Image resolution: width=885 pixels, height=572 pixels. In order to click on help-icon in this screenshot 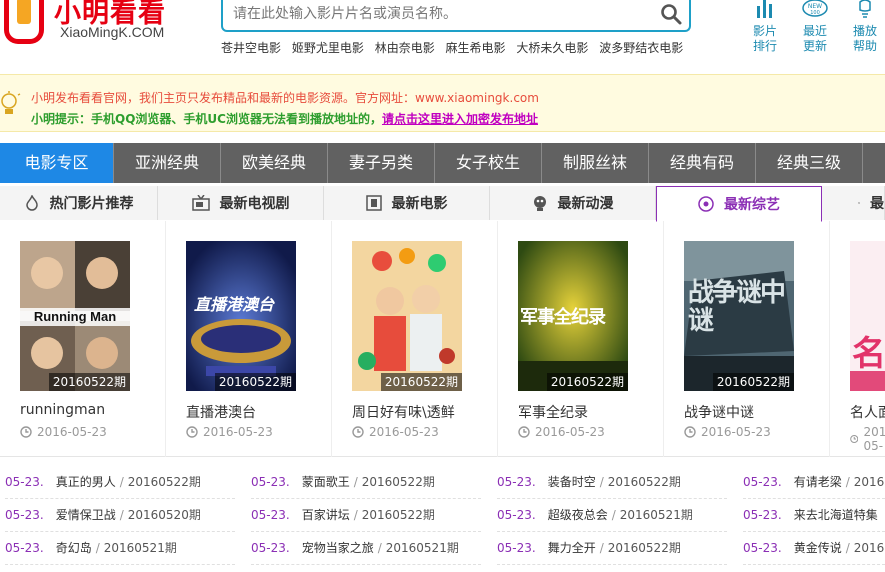, I will do `click(865, 9)`.